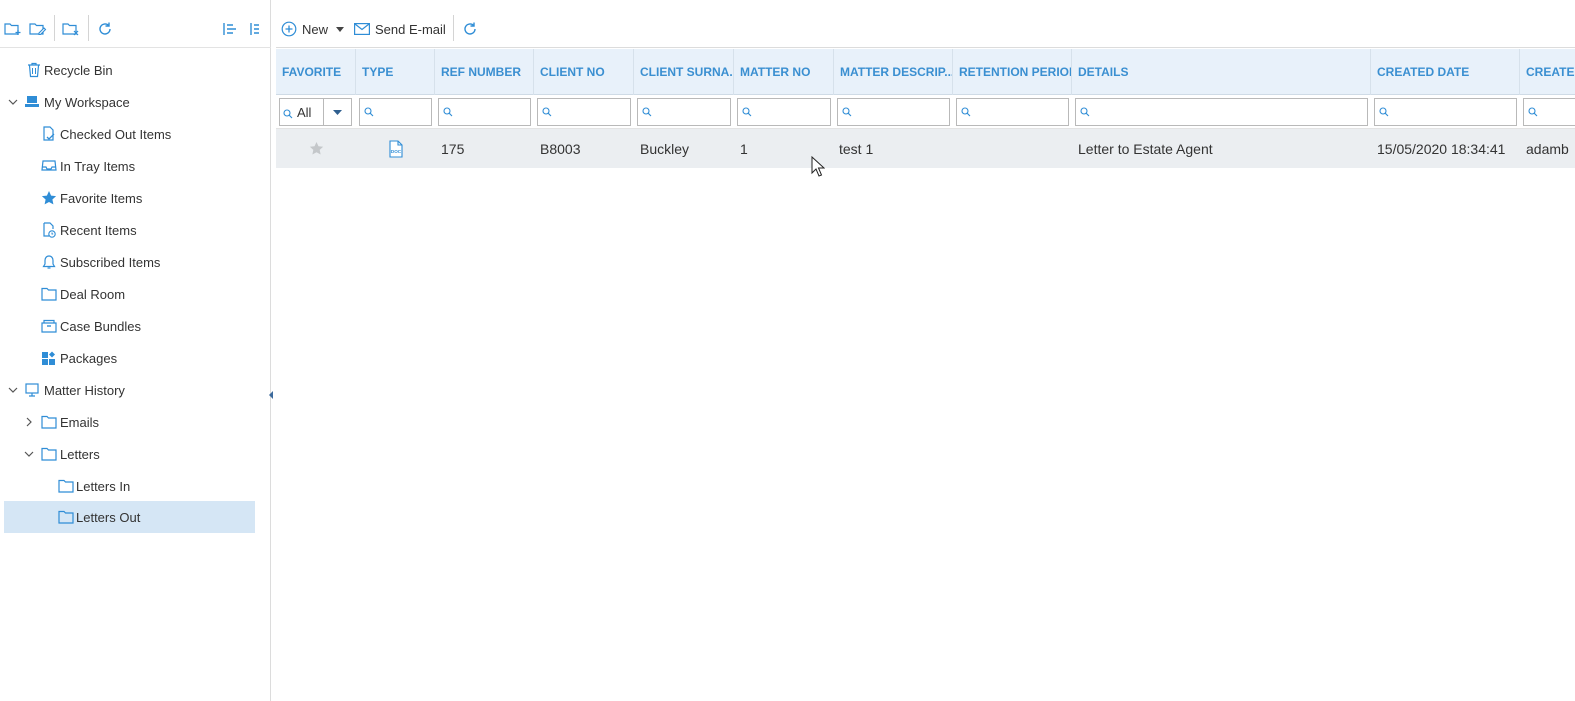 The width and height of the screenshot is (1575, 701). I want to click on column-header-favorite: FAVORITE, so click(316, 72).